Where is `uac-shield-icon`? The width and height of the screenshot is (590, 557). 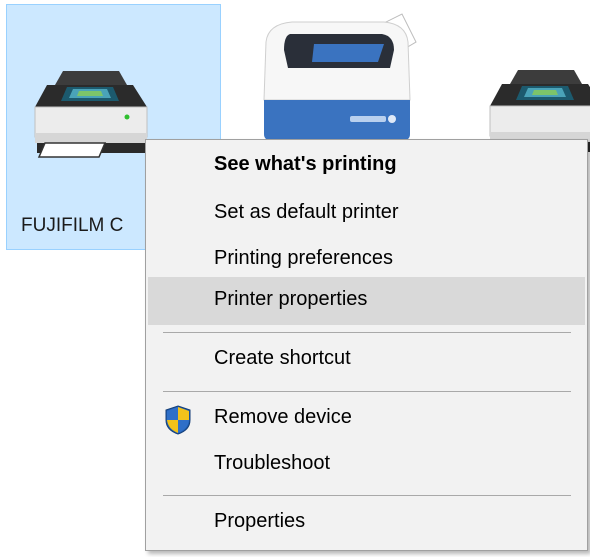
uac-shield-icon is located at coordinates (178, 420).